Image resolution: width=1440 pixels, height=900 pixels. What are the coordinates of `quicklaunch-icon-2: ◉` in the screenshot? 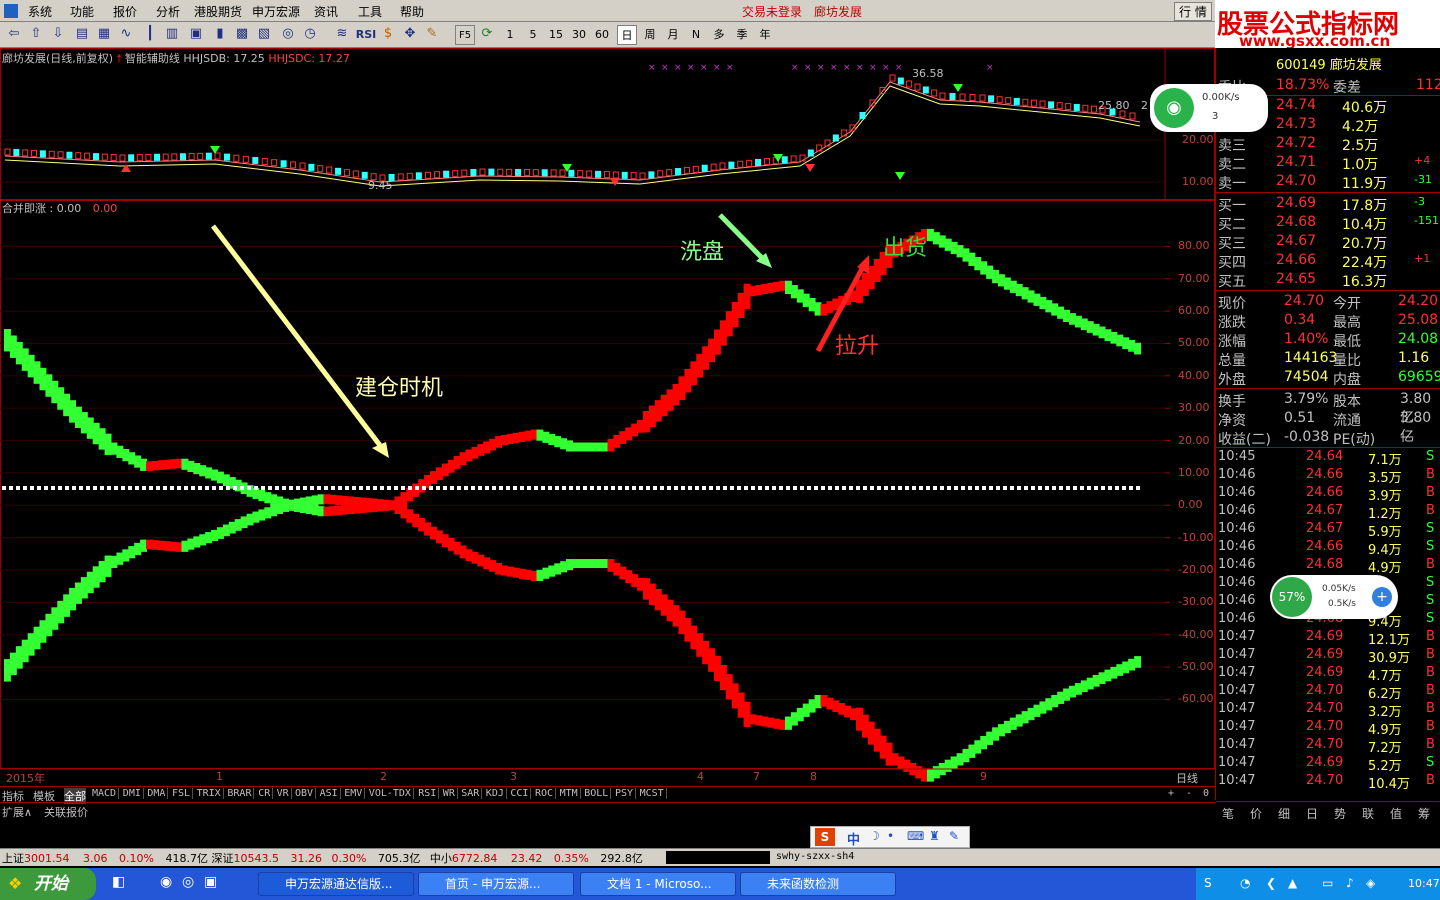 It's located at (166, 882).